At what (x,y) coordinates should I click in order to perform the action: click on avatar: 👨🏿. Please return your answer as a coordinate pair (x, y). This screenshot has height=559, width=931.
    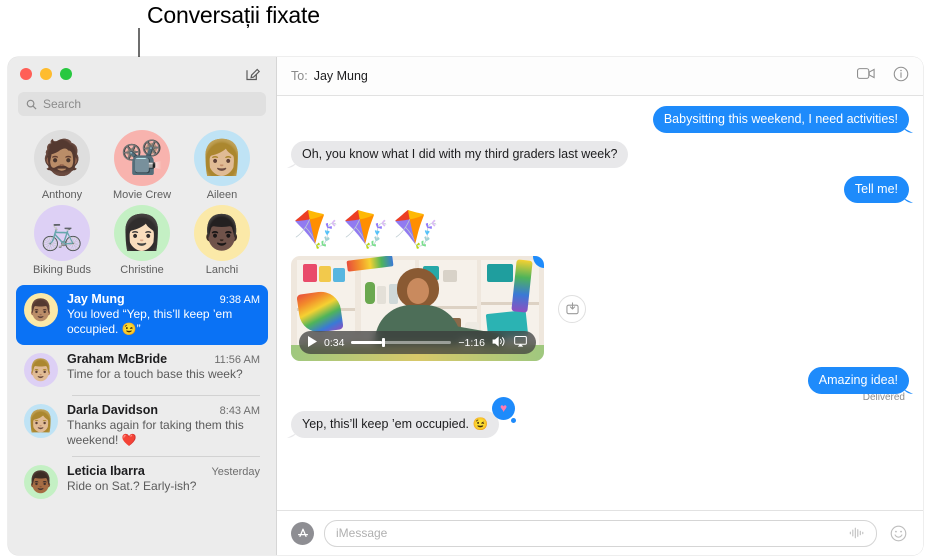
    Looking at the image, I should click on (222, 233).